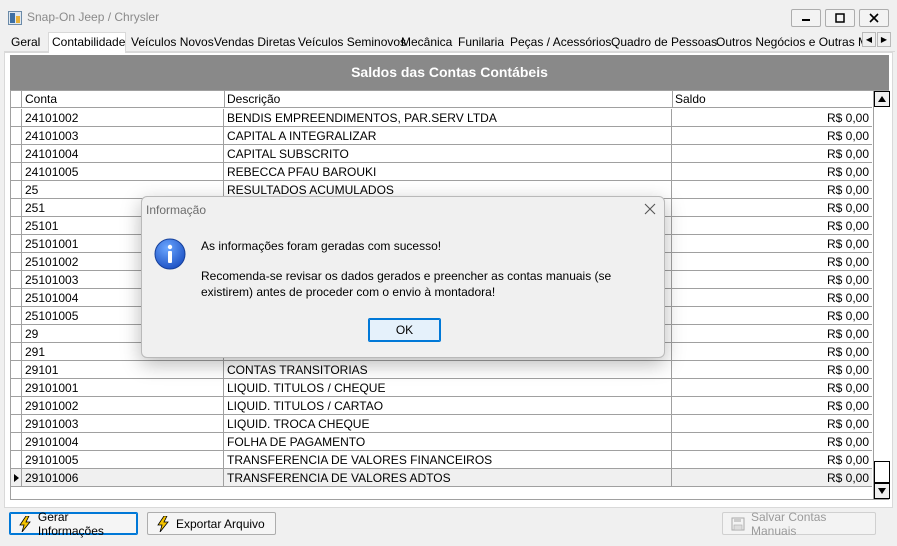 Image resolution: width=897 pixels, height=546 pixels. Describe the element at coordinates (448, 99) in the screenshot. I see `column-header-descricao: Descrição` at that location.